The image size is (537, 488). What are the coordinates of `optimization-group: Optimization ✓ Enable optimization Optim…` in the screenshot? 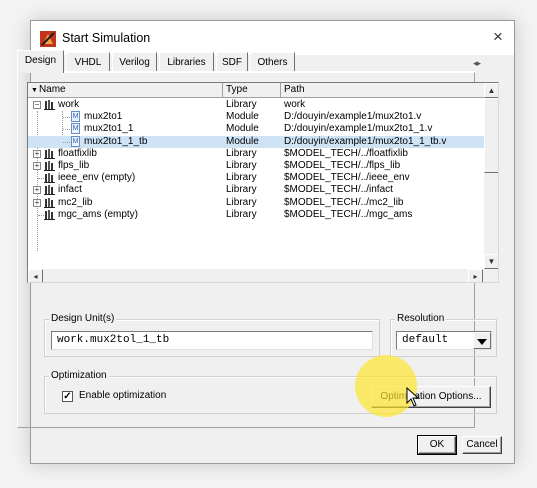 It's located at (270, 392).